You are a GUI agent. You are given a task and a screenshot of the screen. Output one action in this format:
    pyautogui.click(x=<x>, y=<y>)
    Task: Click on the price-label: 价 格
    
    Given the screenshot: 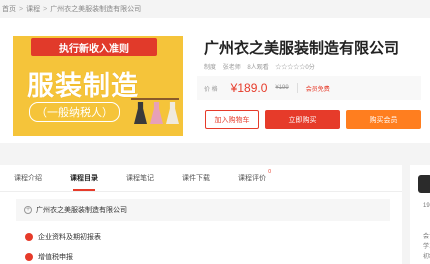 What is the action you would take?
    pyautogui.click(x=211, y=89)
    